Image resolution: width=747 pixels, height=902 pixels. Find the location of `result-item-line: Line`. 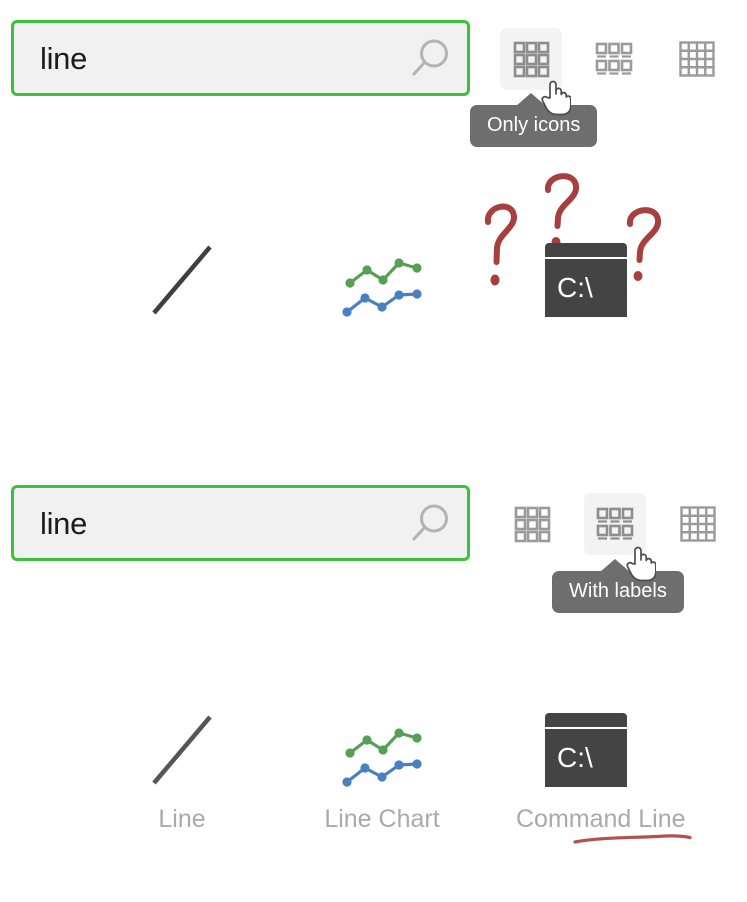

result-item-line: Line is located at coordinates (182, 764).